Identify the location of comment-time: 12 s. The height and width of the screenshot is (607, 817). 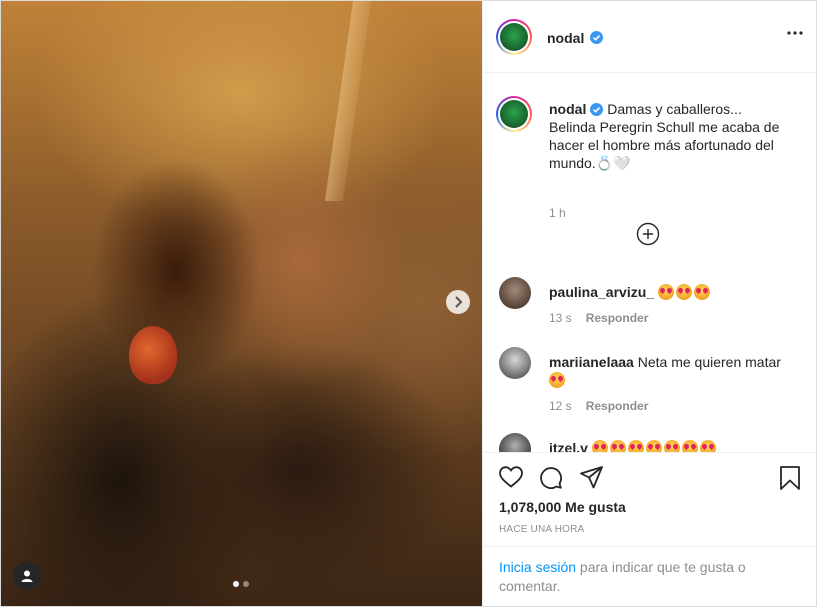
(560, 406).